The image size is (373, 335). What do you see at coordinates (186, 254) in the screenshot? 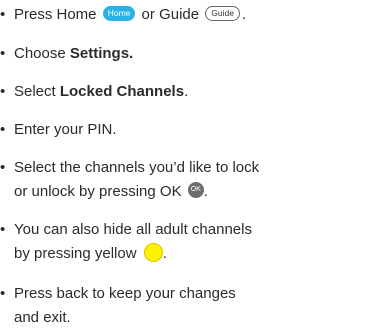
I see `continuation-line: by pressing yellow .` at bounding box center [186, 254].